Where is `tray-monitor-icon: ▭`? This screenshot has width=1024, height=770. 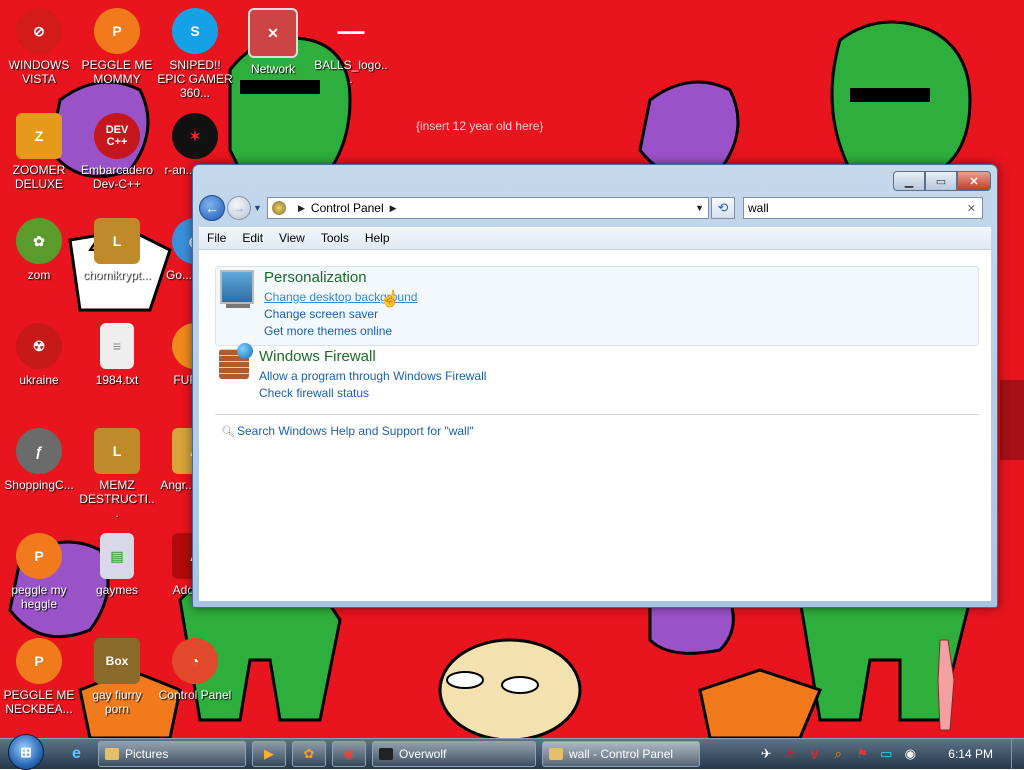 tray-monitor-icon: ▭ is located at coordinates (886, 754).